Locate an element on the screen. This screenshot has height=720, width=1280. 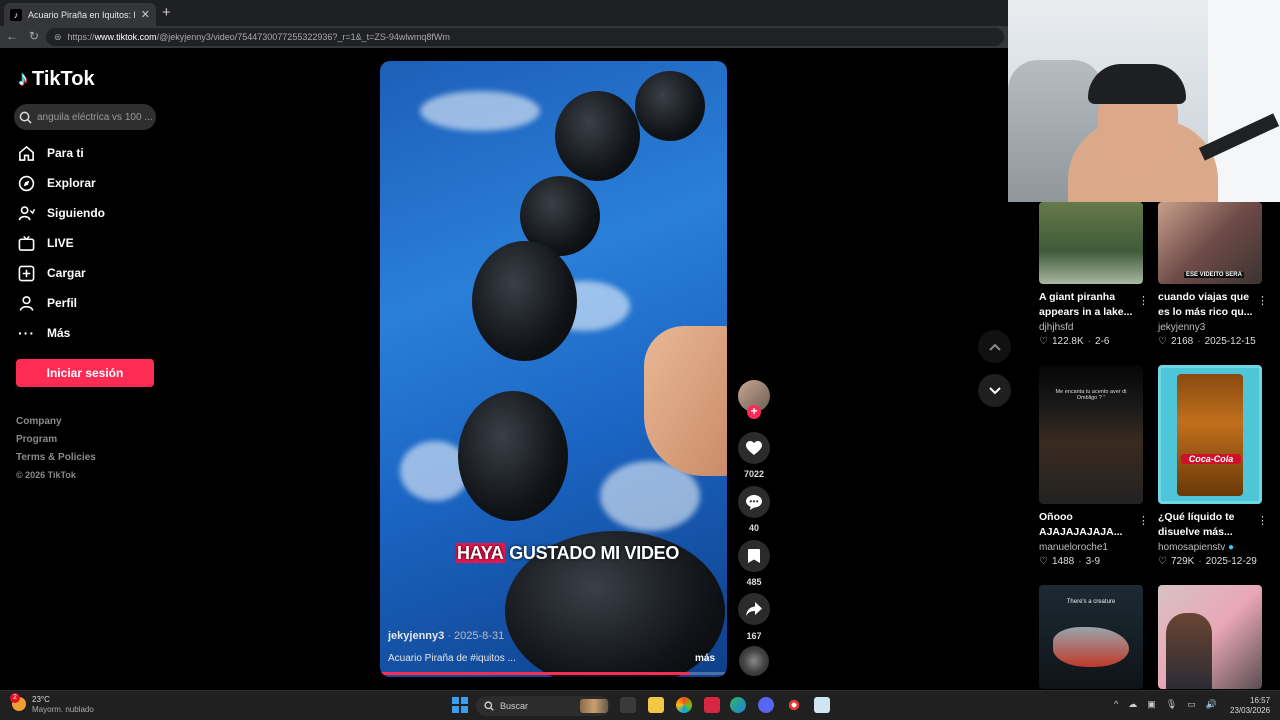
new-tab-button: + is located at coordinates (169, 13).